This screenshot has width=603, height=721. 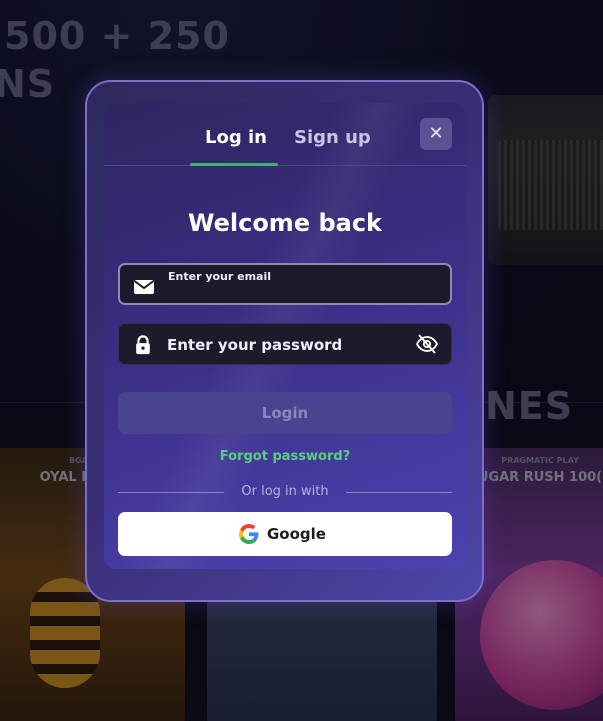 What do you see at coordinates (234, 164) in the screenshot?
I see `active-tab-indicator` at bounding box center [234, 164].